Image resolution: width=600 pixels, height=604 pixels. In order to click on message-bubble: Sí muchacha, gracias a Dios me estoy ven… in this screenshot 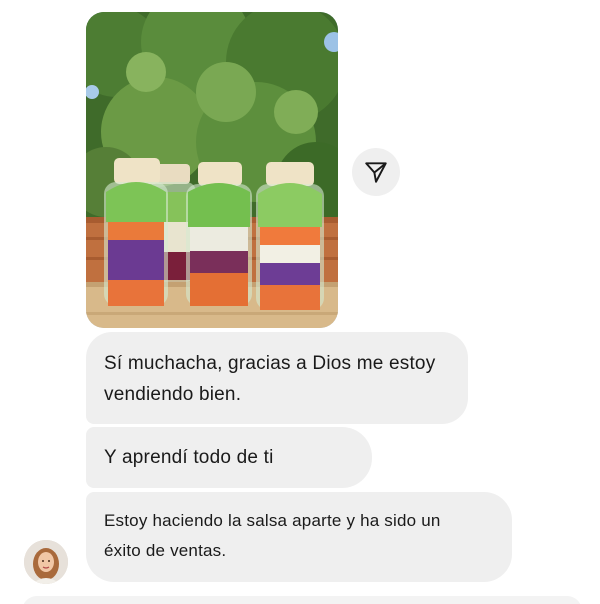, I will do `click(277, 378)`.